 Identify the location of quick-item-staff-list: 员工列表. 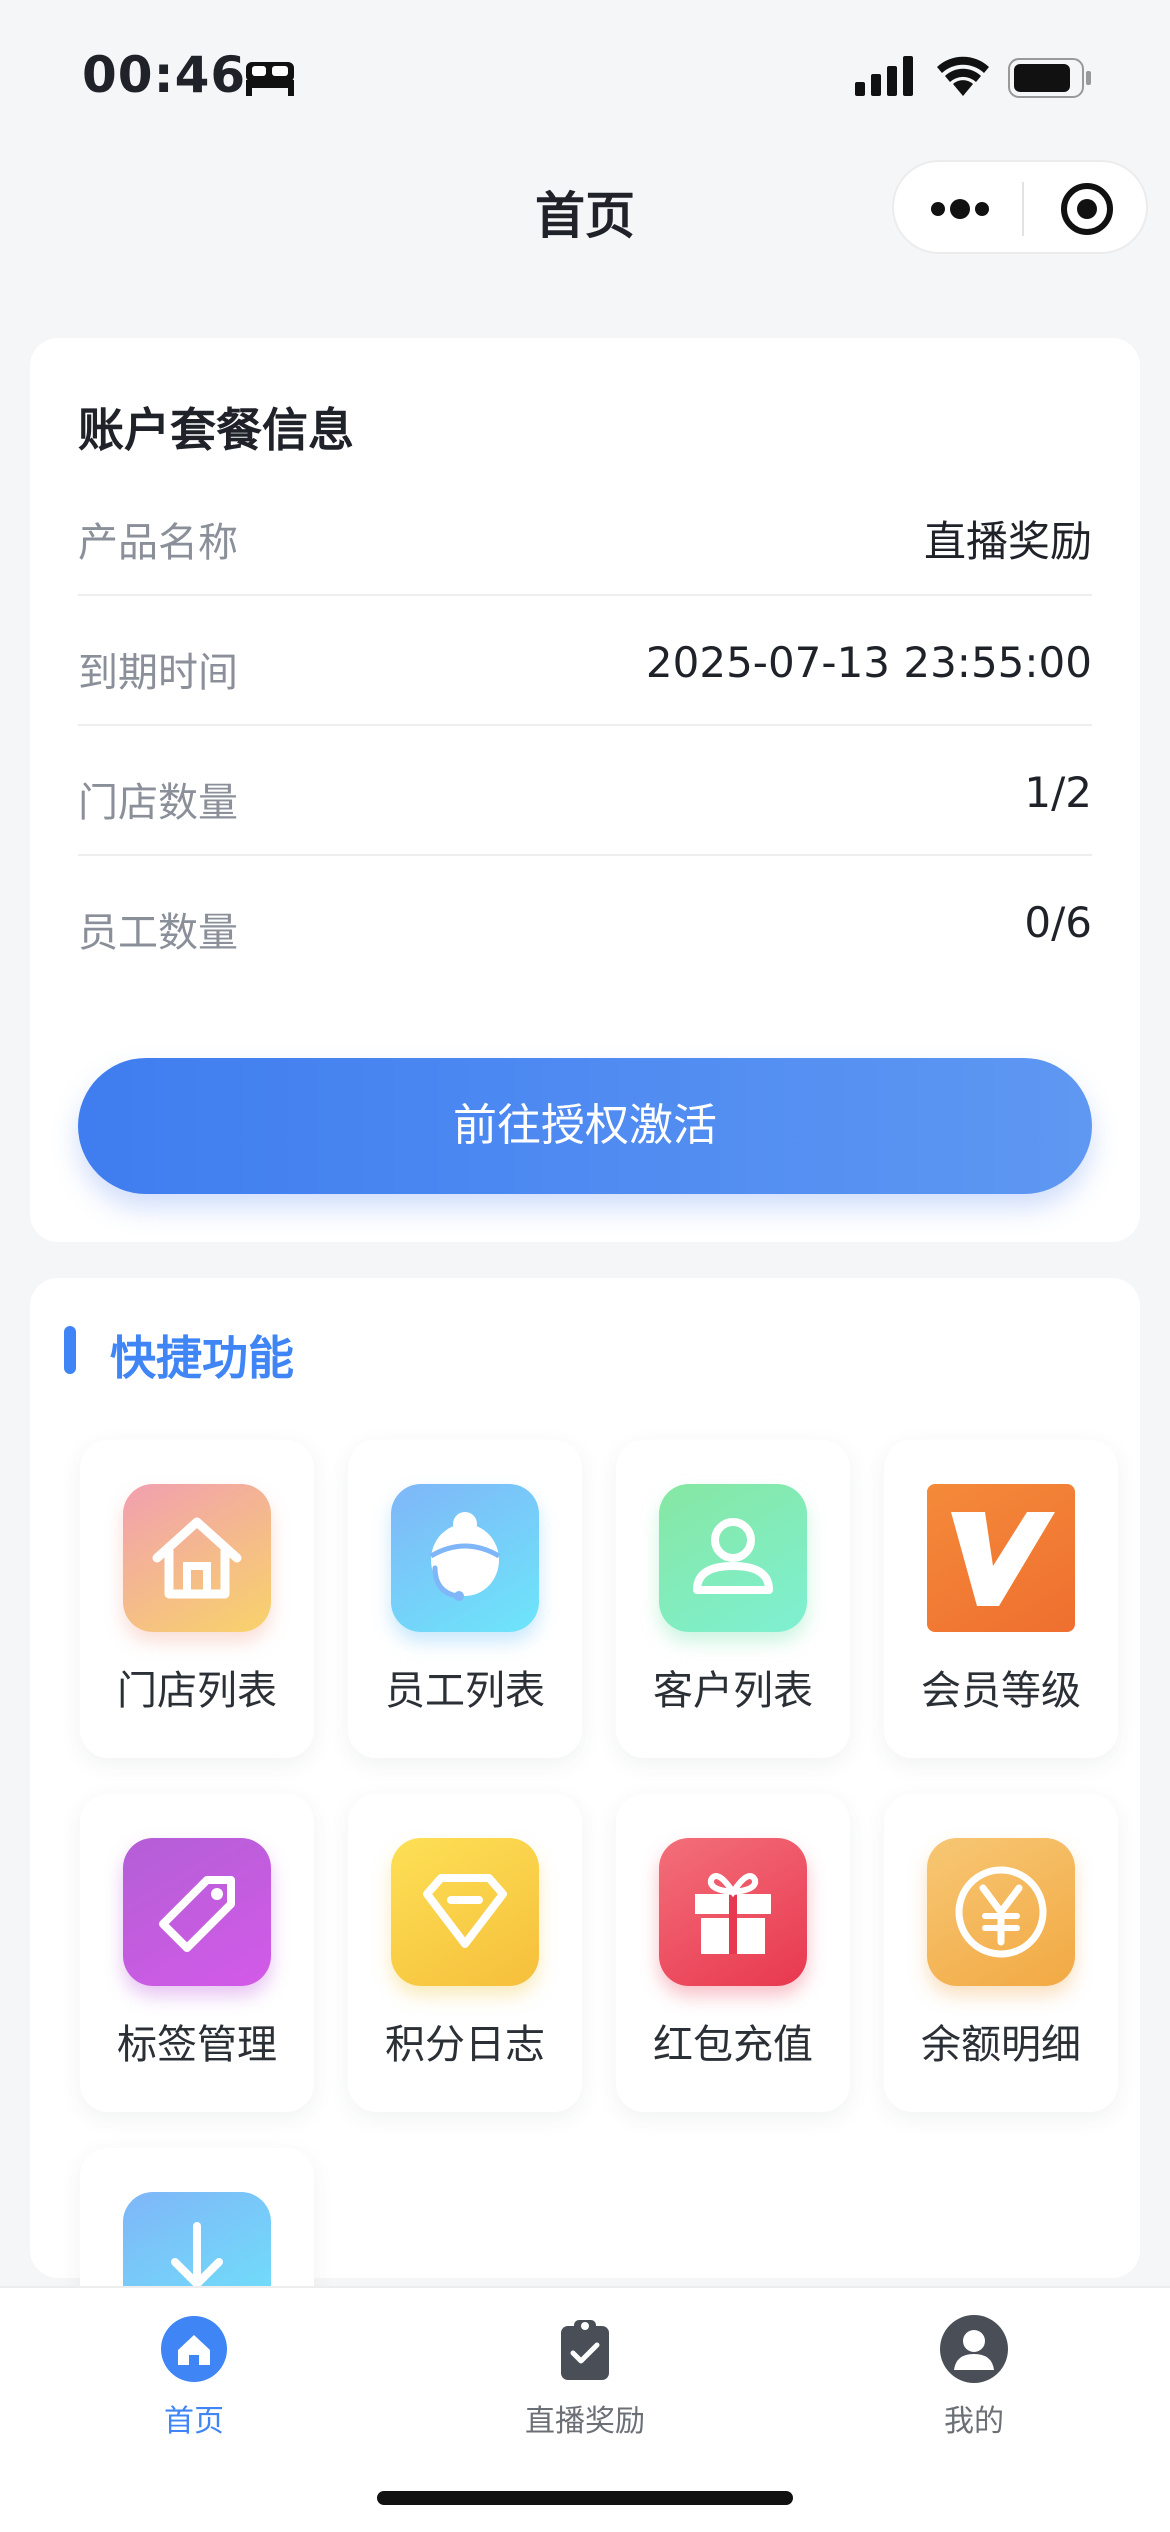
(465, 1599).